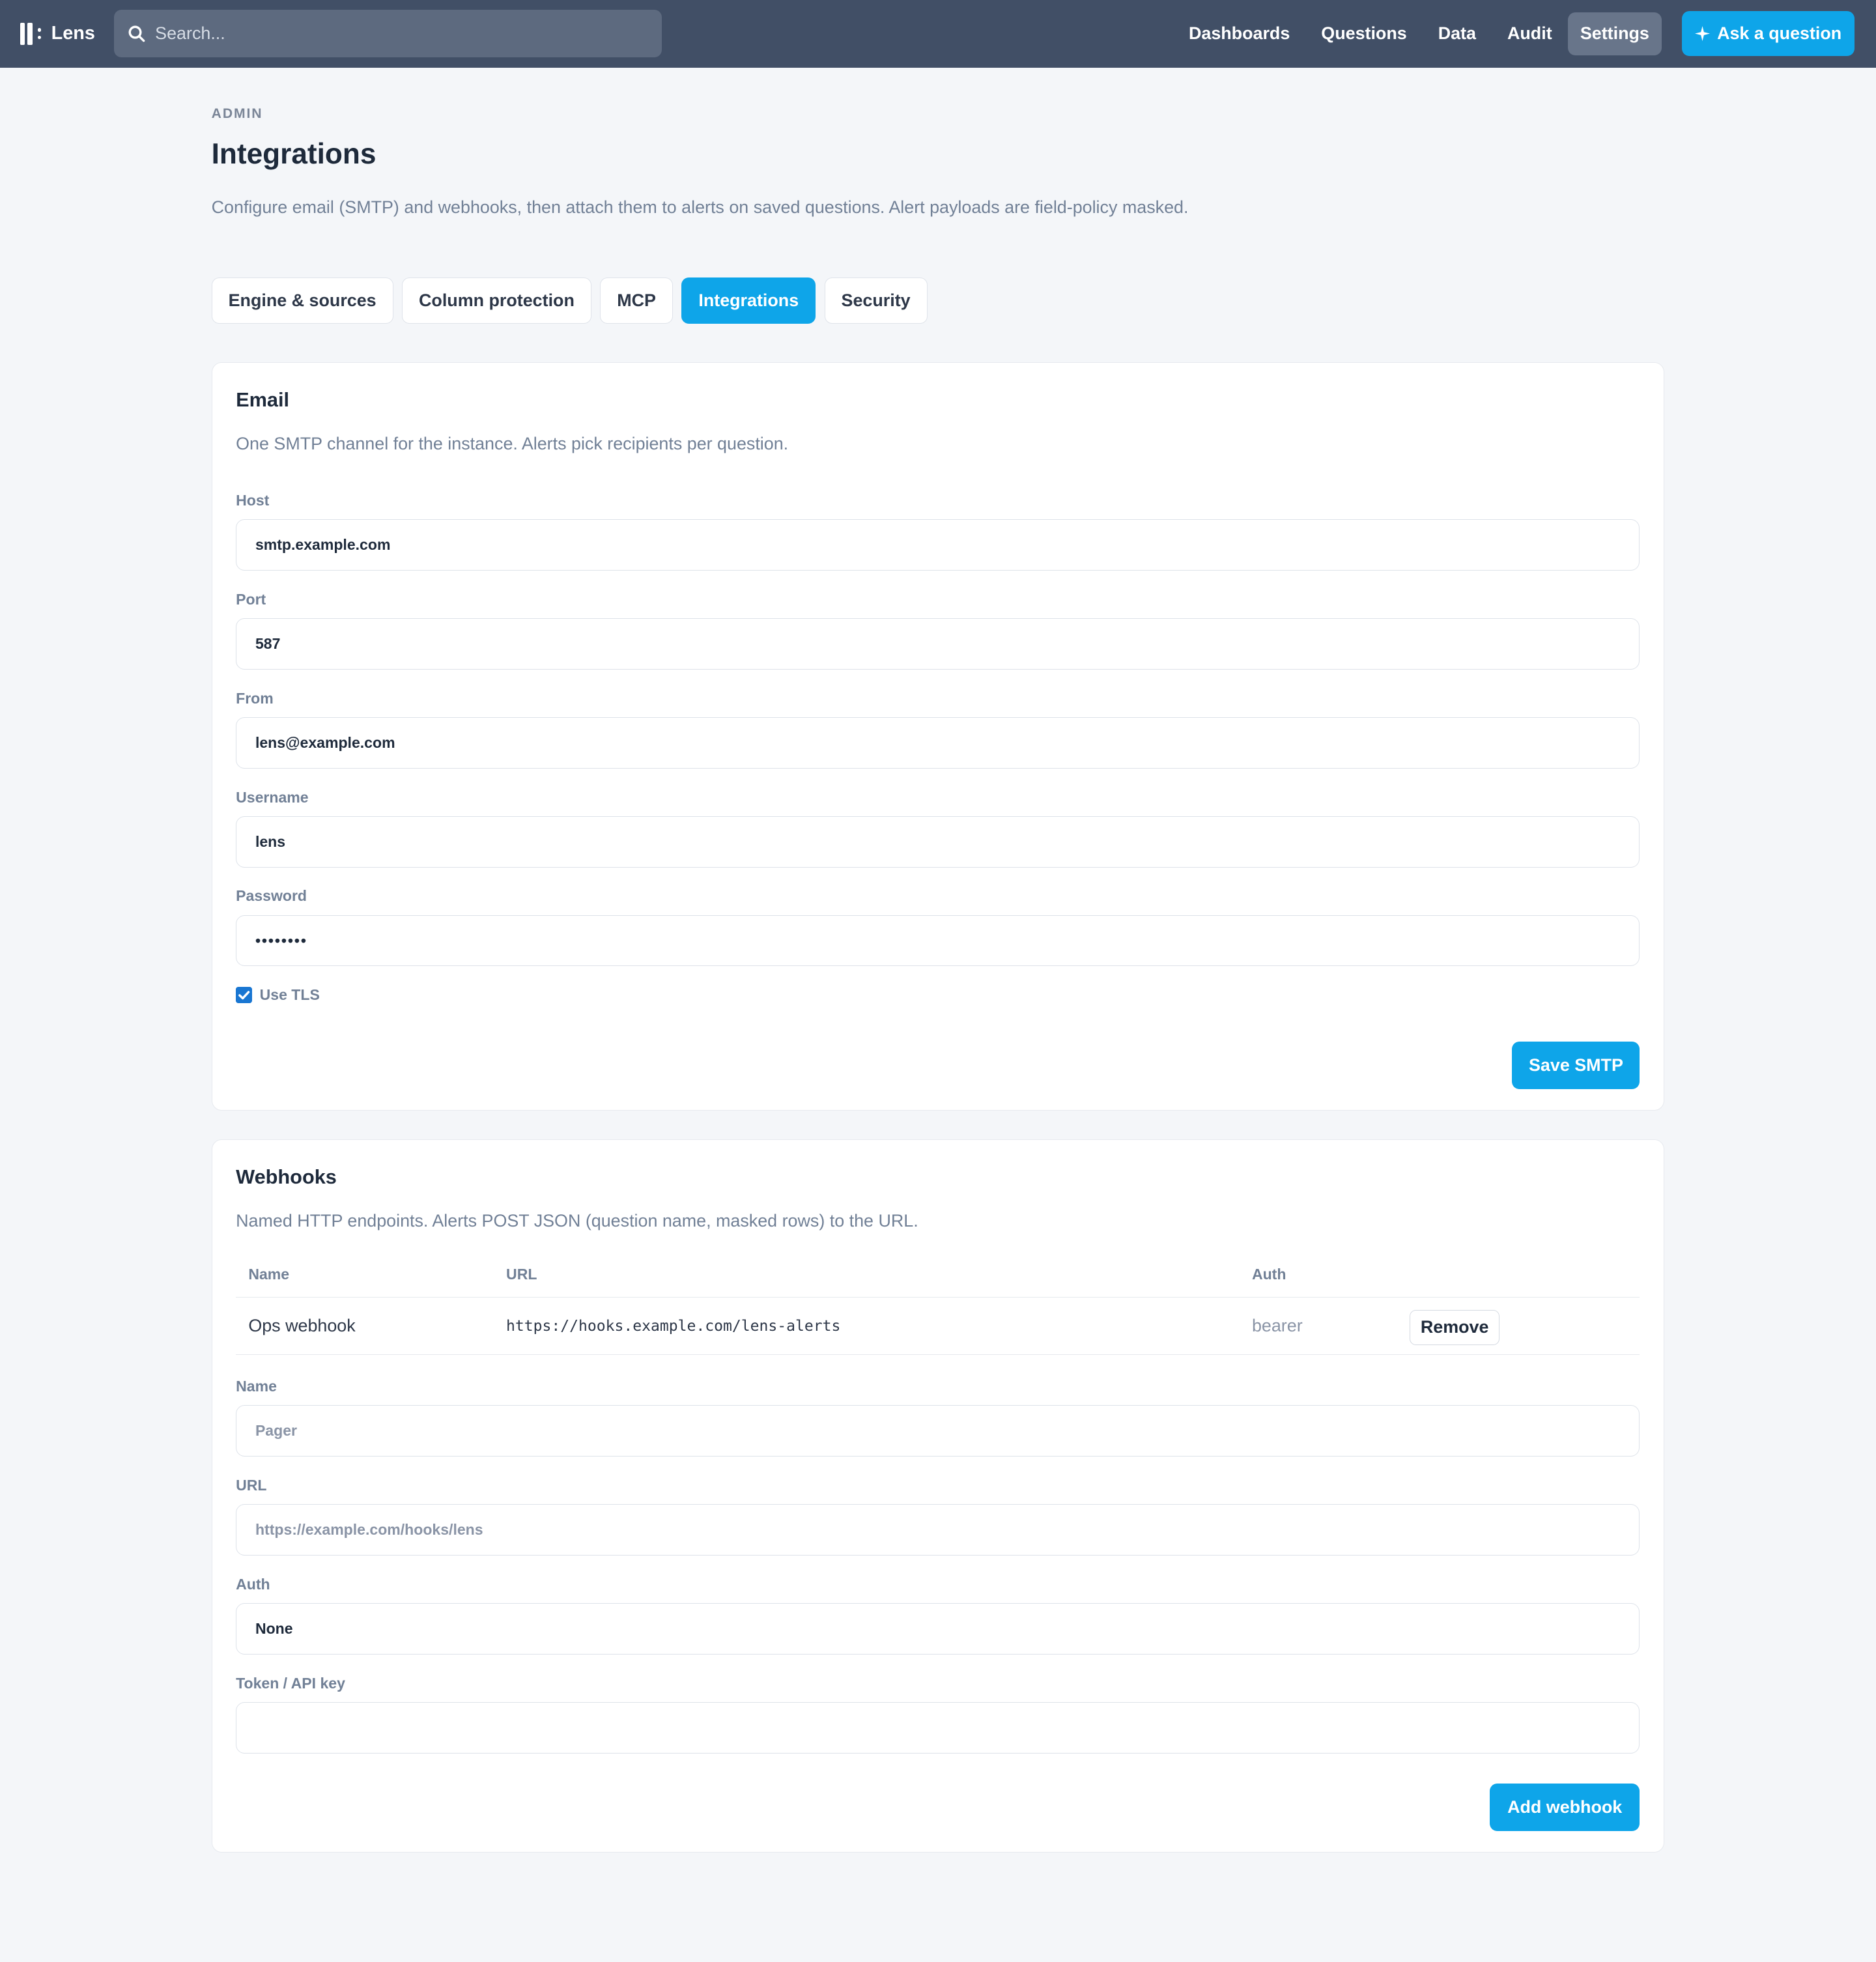 Image resolution: width=1876 pixels, height=1962 pixels. I want to click on check-icon, so click(244, 995).